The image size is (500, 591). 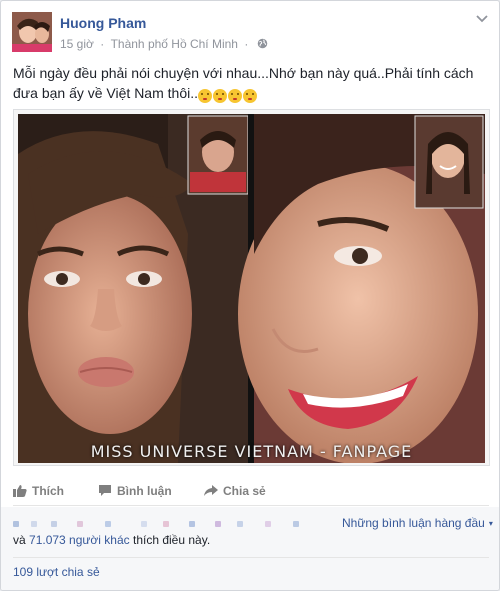 I want to click on comment-icon, so click(x=105, y=491).